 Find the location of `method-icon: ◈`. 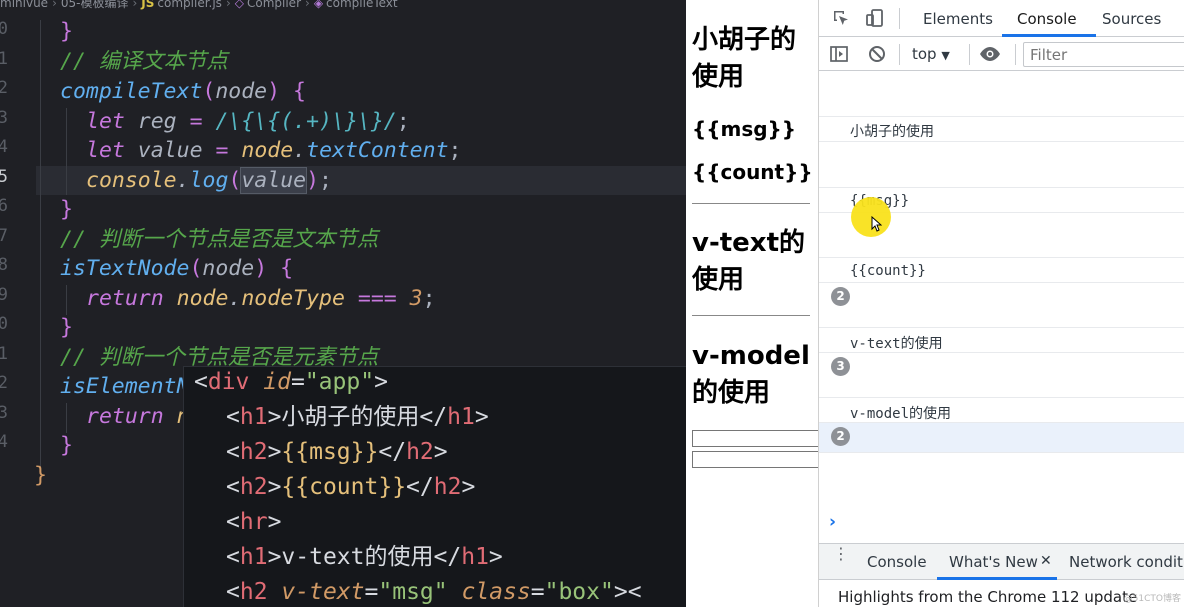

method-icon: ◈ is located at coordinates (318, 5).